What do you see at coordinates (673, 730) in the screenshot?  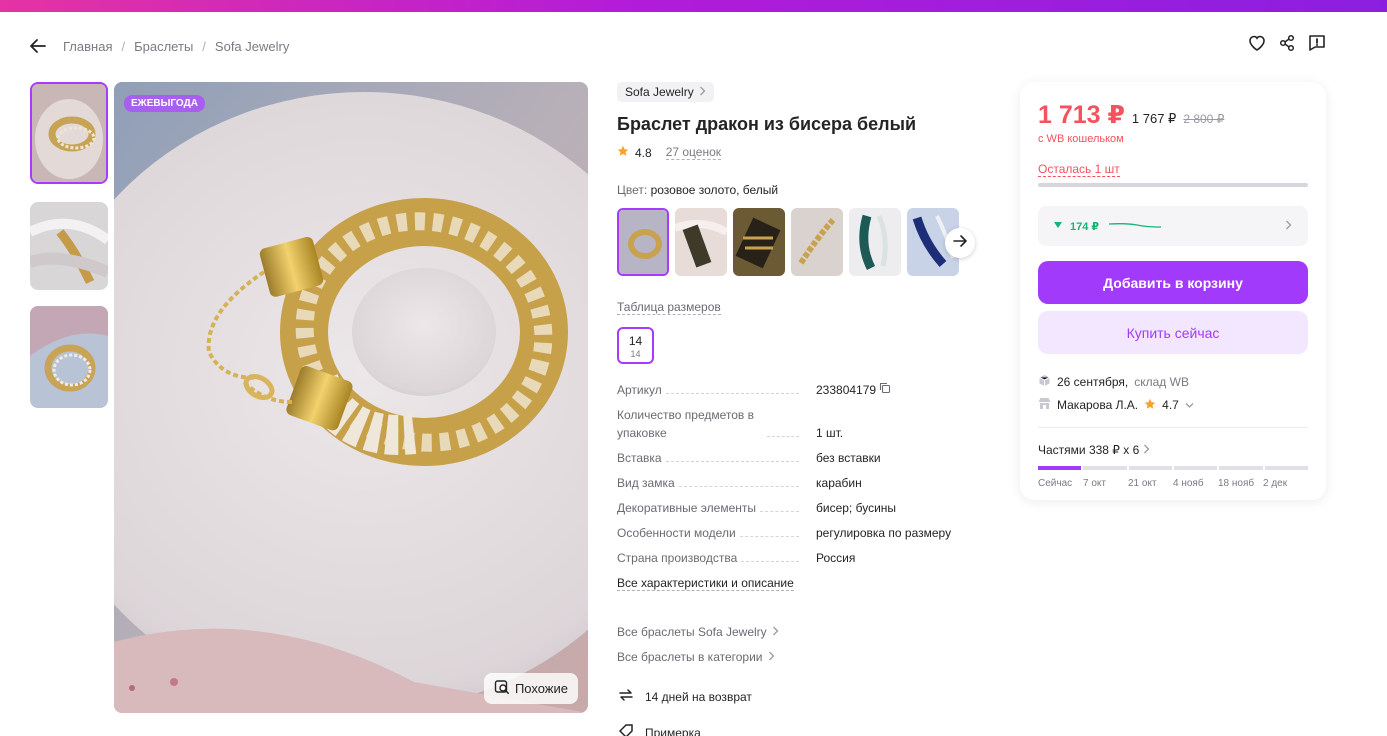 I see `fitting-label: Примерка` at bounding box center [673, 730].